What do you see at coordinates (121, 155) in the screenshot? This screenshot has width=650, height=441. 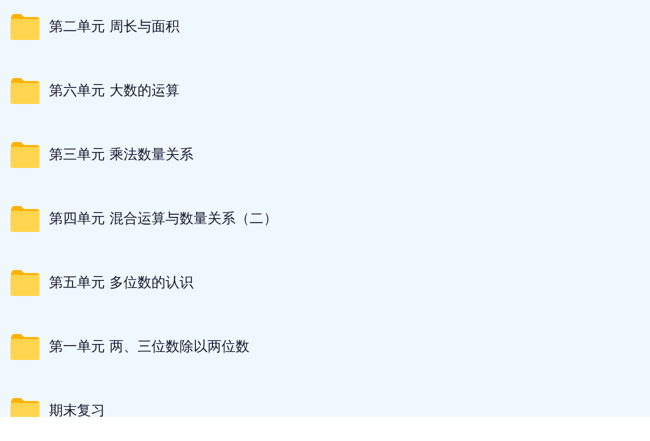 I see `folder-name: 第三单元 乘法数量关系` at bounding box center [121, 155].